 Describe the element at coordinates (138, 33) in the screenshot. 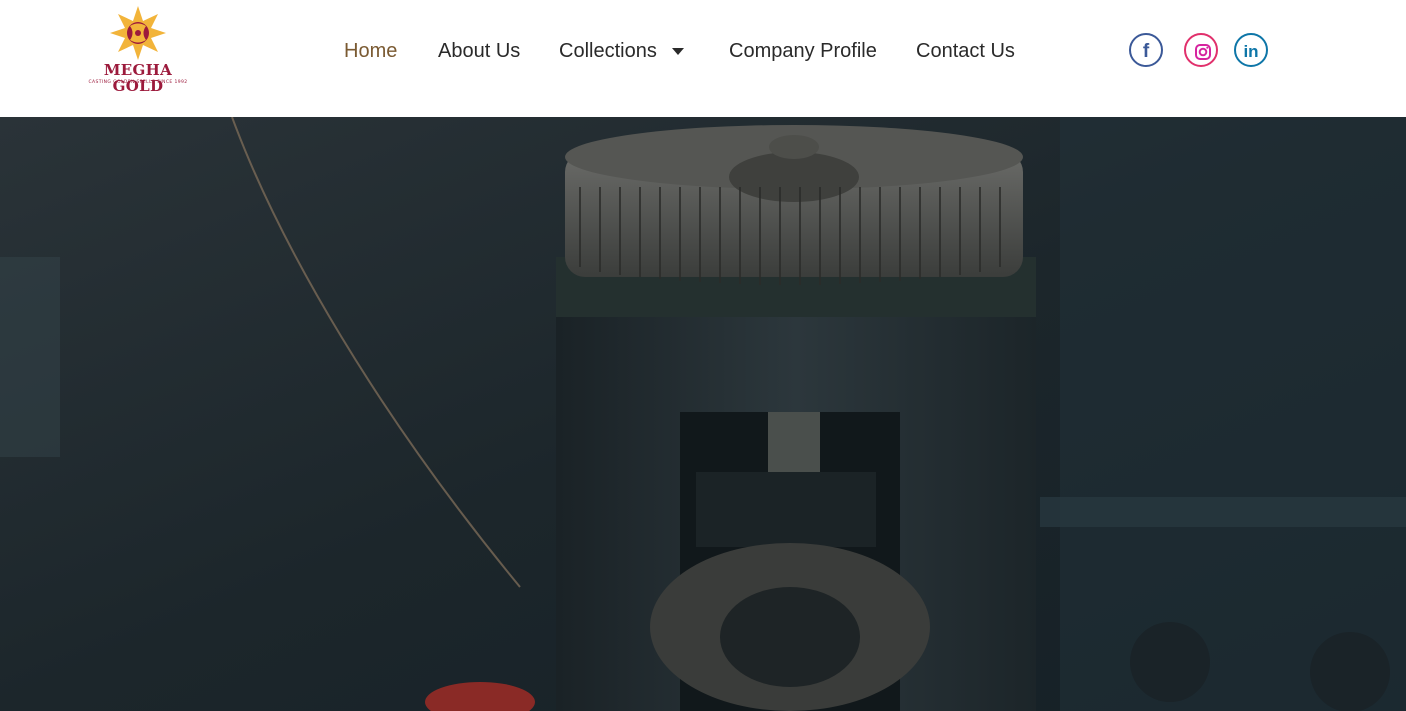

I see `logo-emblem-icon` at that location.